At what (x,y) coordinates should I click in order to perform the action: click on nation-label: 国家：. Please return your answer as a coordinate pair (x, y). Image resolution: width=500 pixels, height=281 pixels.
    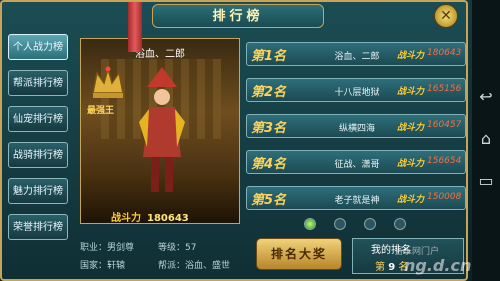
    Looking at the image, I should click on (94, 266).